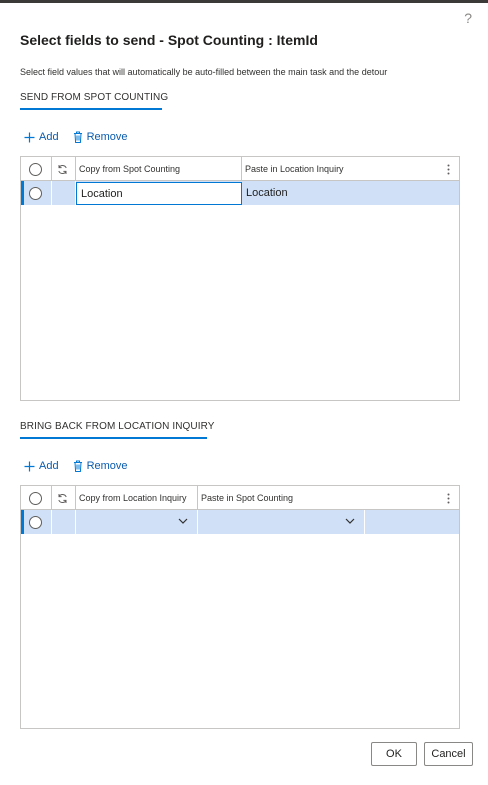 This screenshot has height=785, width=488. I want to click on send-toolbar: Add Remove, so click(76, 137).